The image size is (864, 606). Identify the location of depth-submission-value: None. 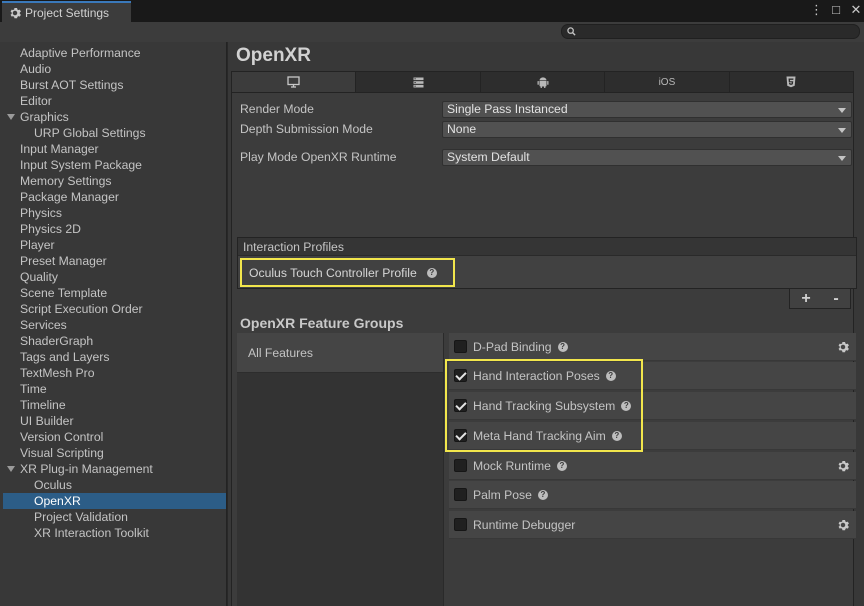
(462, 128).